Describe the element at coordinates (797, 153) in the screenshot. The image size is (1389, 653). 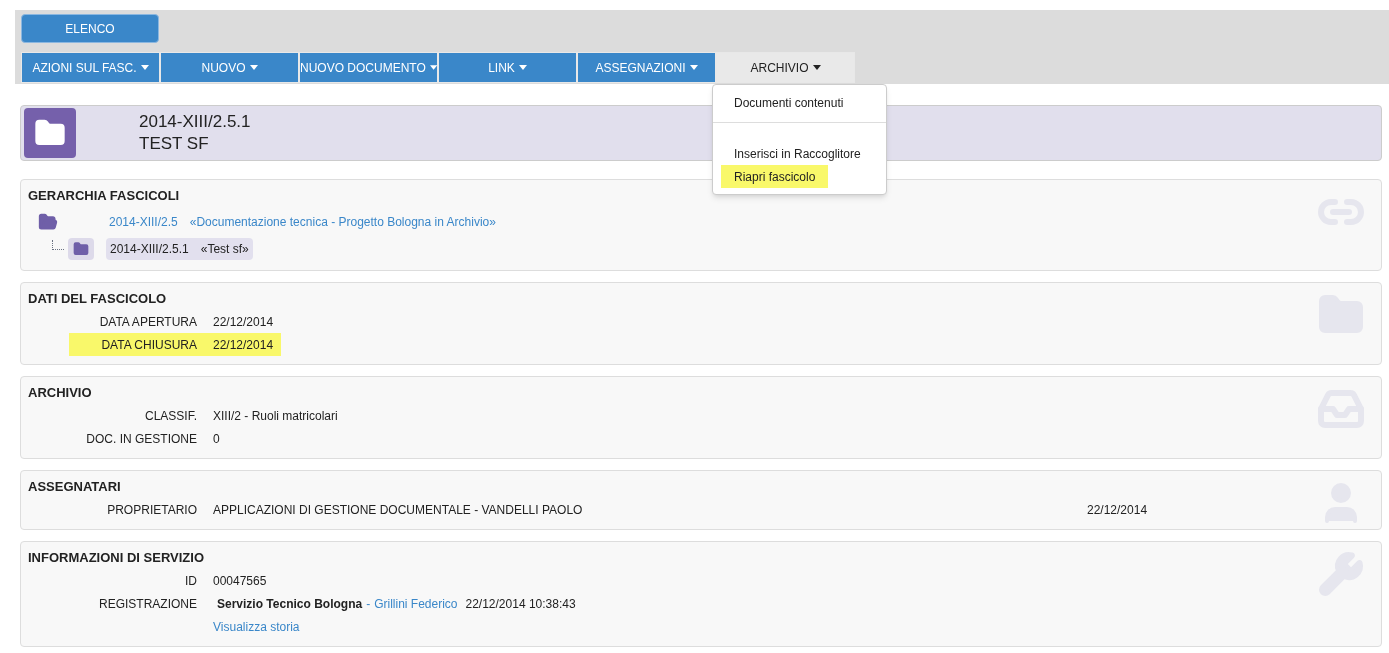
I see `dropdown-item: Inserisci in Raccoglitore` at that location.